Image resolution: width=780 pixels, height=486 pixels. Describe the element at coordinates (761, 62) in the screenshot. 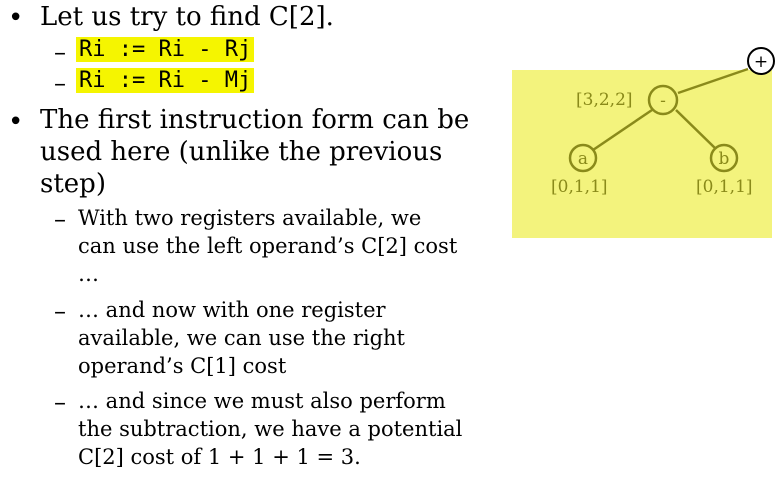

I see `root-node-symbol: +` at that location.